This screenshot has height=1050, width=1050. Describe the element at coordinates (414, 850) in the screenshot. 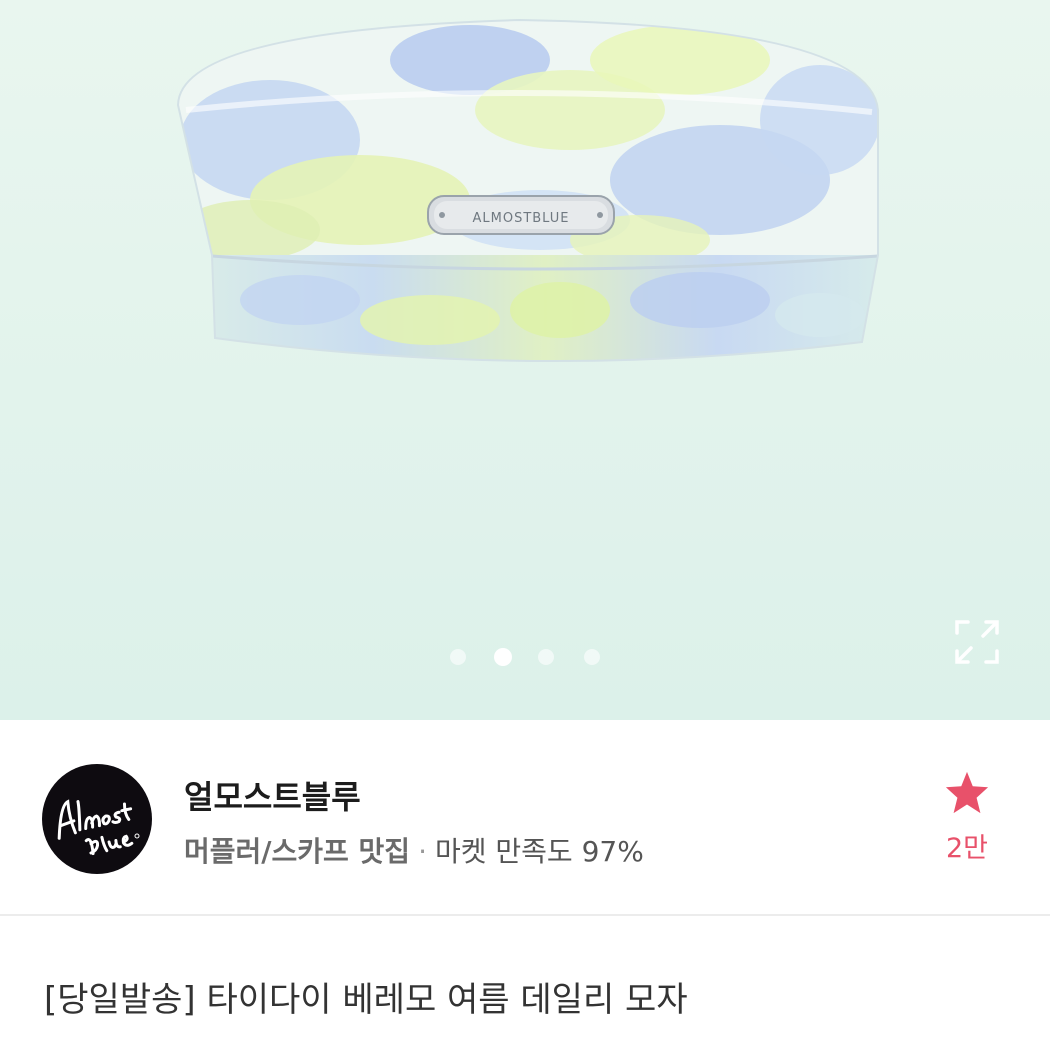

I see `seller-meta: 머플러/스카프 맛집 · 마켓 만족도 97%` at that location.